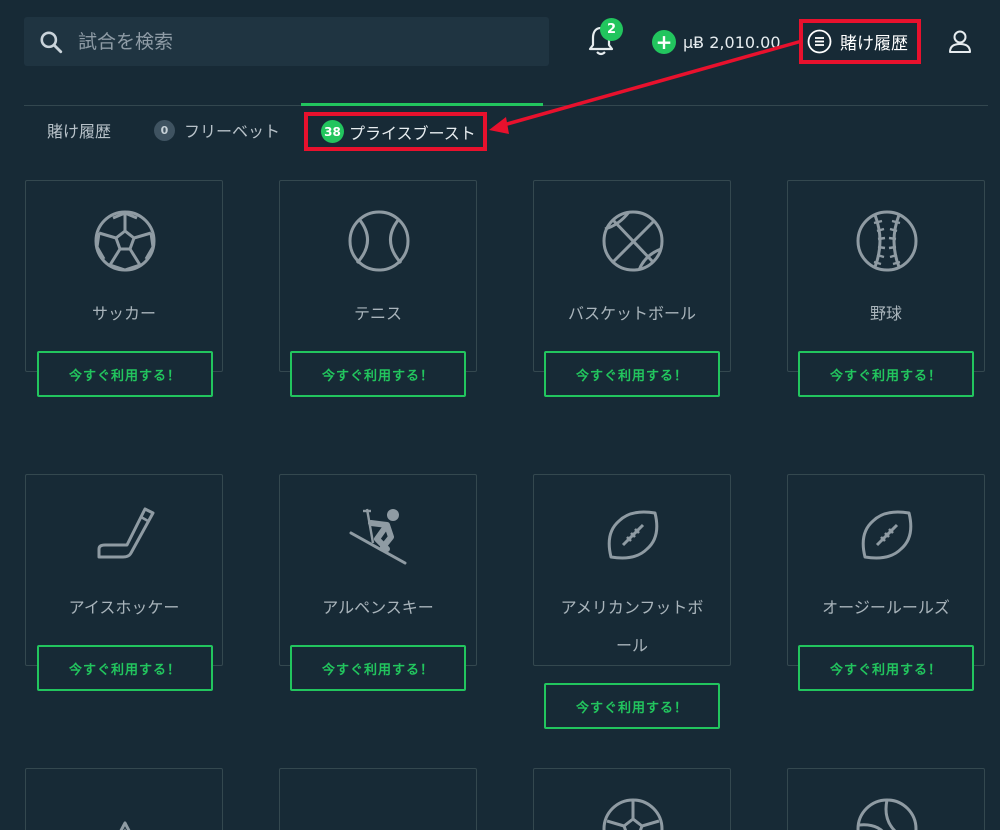 The width and height of the screenshot is (1000, 830). Describe the element at coordinates (124, 570) in the screenshot. I see `sport-card-ice-hockey: アイスホッケー` at that location.